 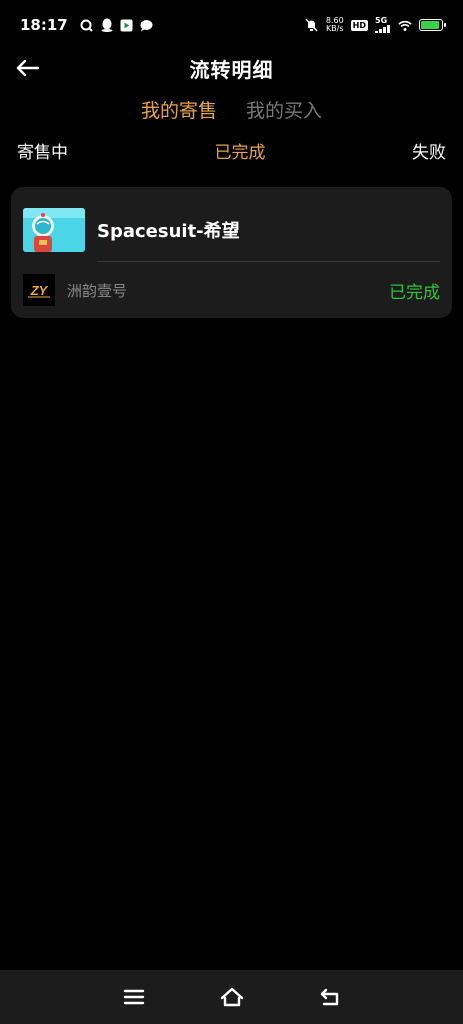 What do you see at coordinates (42, 151) in the screenshot?
I see `filter-on-sale: 寄售中` at bounding box center [42, 151].